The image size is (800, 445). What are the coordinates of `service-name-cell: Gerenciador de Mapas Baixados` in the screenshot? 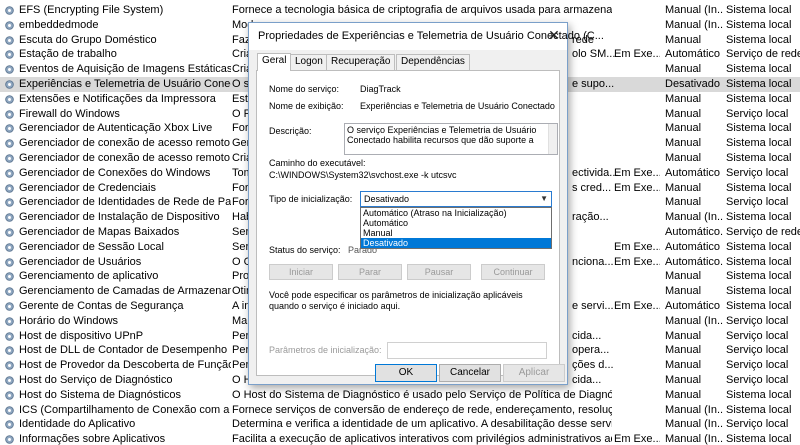 It's located at (99, 232).